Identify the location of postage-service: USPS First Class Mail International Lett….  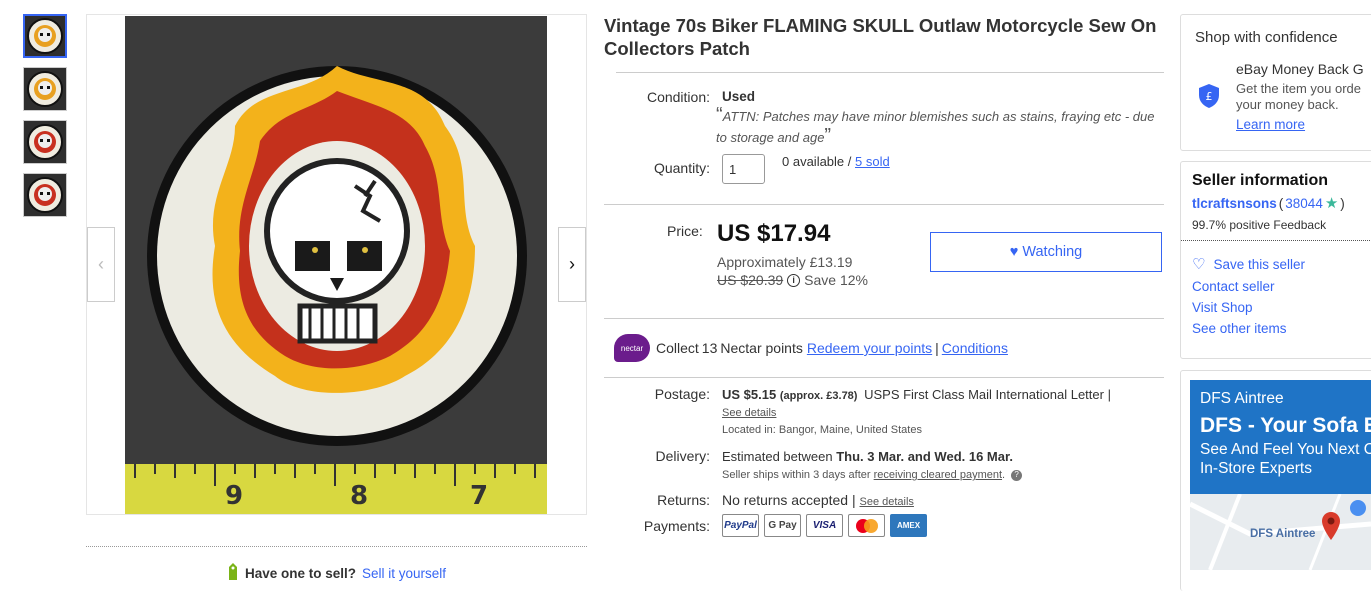
(987, 394).